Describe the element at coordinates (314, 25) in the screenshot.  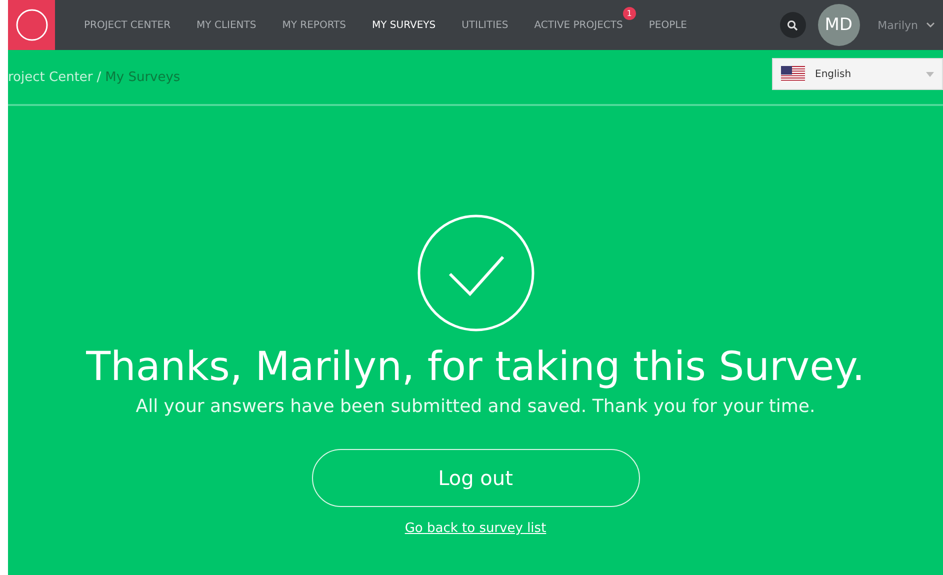
I see `nav-item: MY REPORTS` at that location.